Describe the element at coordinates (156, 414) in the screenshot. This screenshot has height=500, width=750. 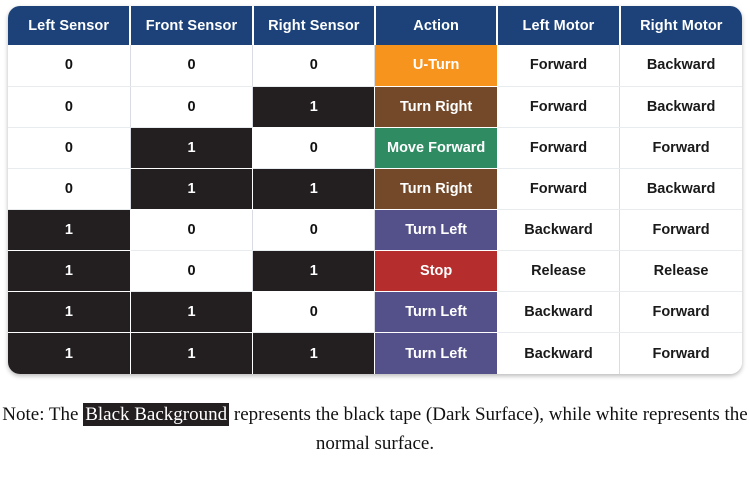
I see `note-highlight-black-background: Black Background` at that location.